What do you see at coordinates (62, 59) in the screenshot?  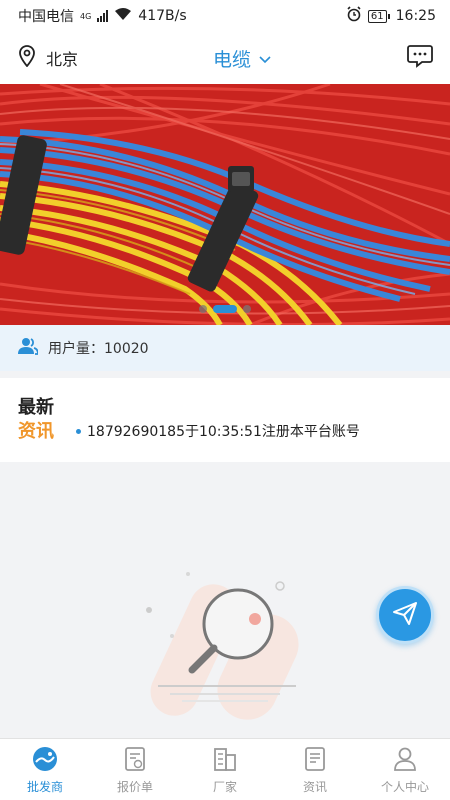 I see `location-label: 北京` at bounding box center [62, 59].